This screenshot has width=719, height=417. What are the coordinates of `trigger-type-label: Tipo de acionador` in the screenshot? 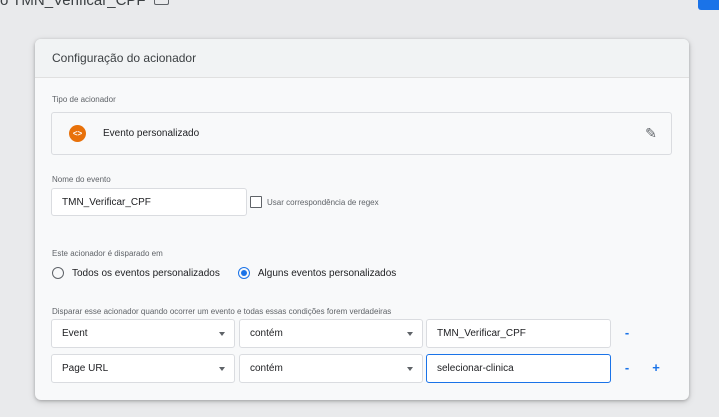 It's located at (84, 99).